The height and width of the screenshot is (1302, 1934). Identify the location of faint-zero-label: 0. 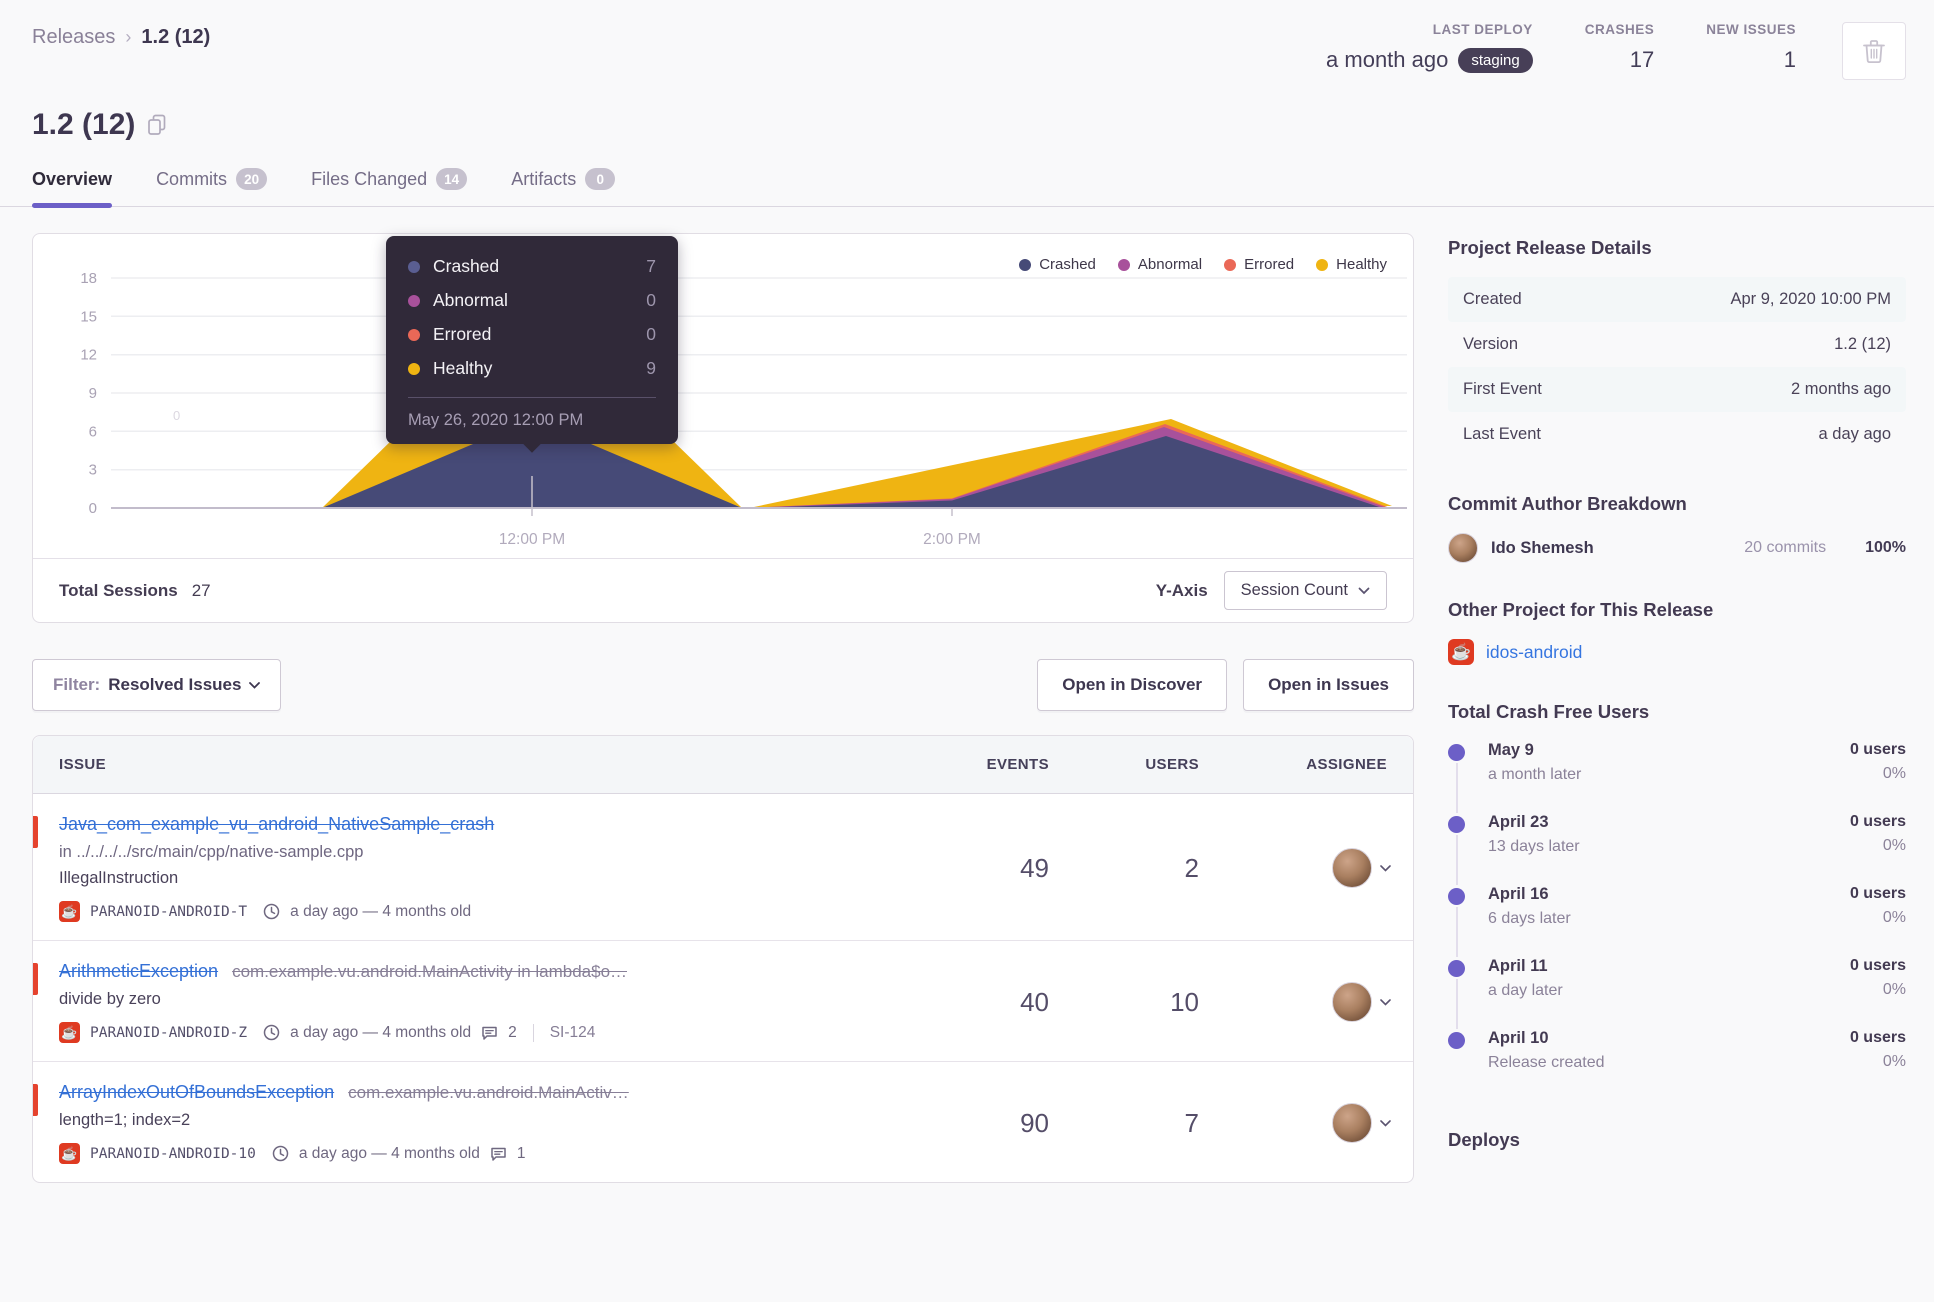
(176, 415).